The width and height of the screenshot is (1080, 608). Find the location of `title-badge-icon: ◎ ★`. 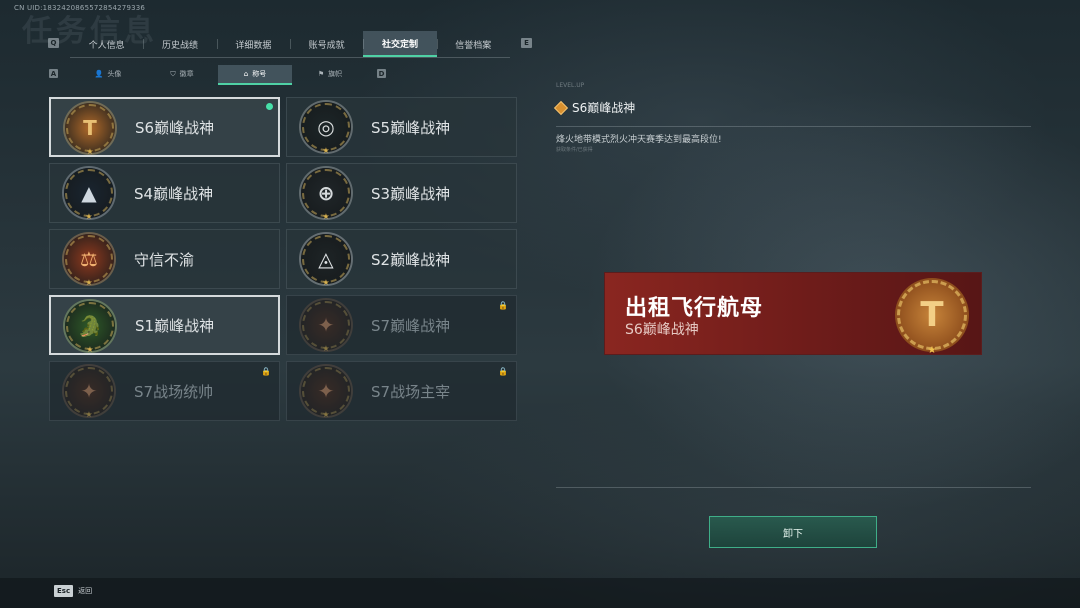

title-badge-icon: ◎ ★ is located at coordinates (326, 128).